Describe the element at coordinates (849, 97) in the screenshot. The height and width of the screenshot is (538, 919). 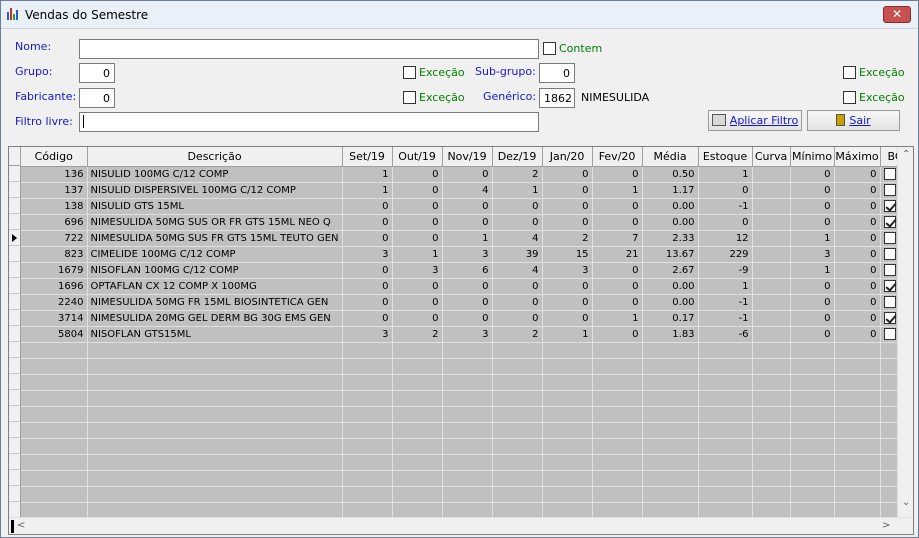
I see `generico-excecao-checkbox` at that location.